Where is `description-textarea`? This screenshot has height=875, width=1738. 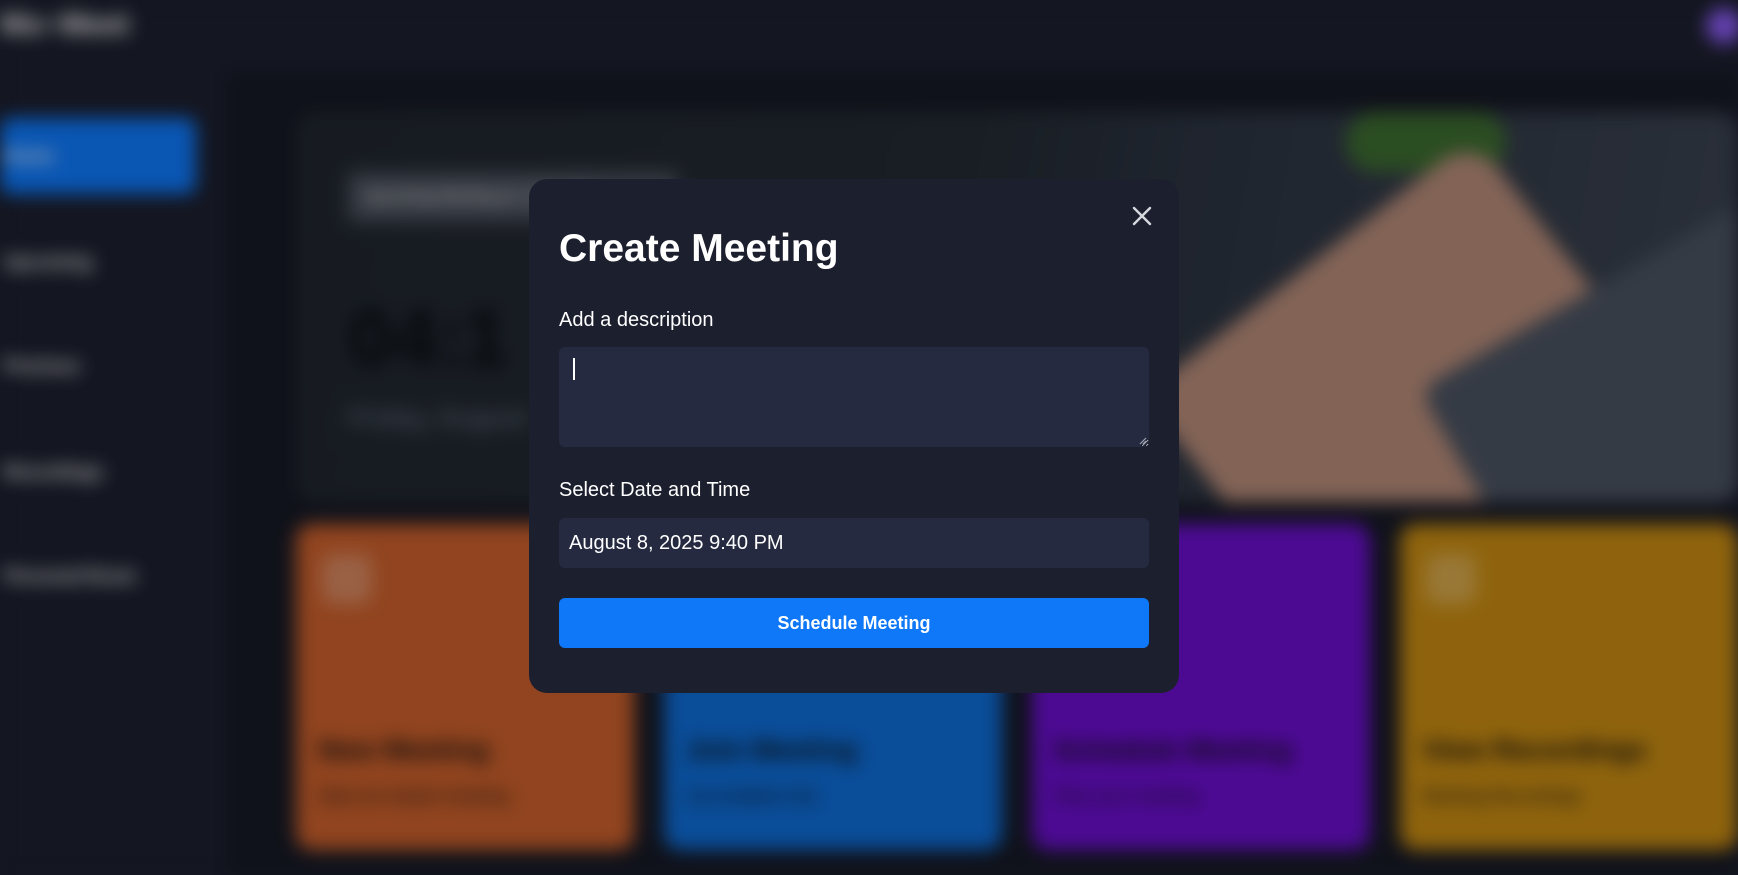 description-textarea is located at coordinates (854, 397).